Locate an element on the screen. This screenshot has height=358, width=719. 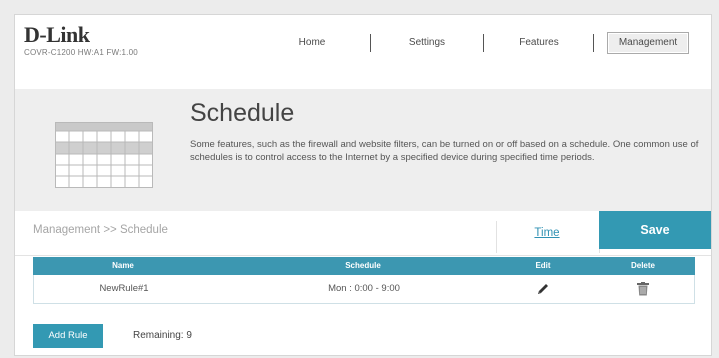
remaining-count: Remaining: 9 is located at coordinates (162, 335).